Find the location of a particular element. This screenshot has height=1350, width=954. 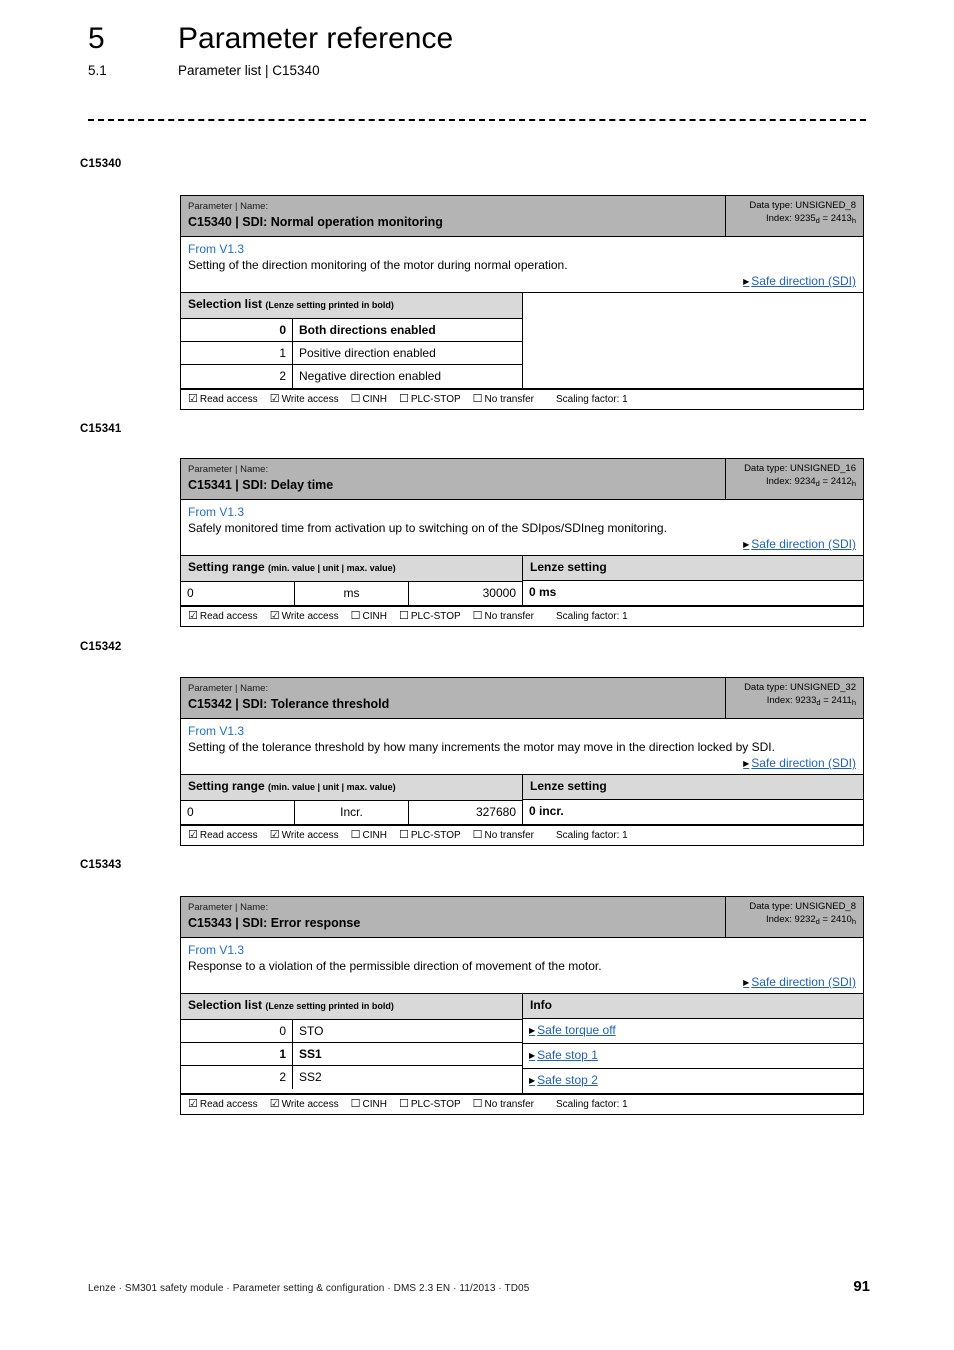

parameter-index: Index: 9235d = 2413h is located at coordinates (794, 219).